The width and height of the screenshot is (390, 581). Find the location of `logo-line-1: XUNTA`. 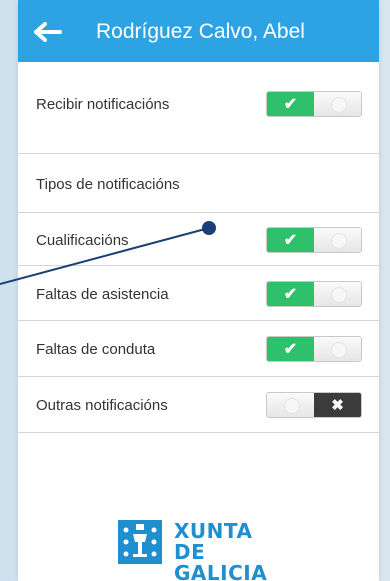

logo-line-1: XUNTA is located at coordinates (213, 531).